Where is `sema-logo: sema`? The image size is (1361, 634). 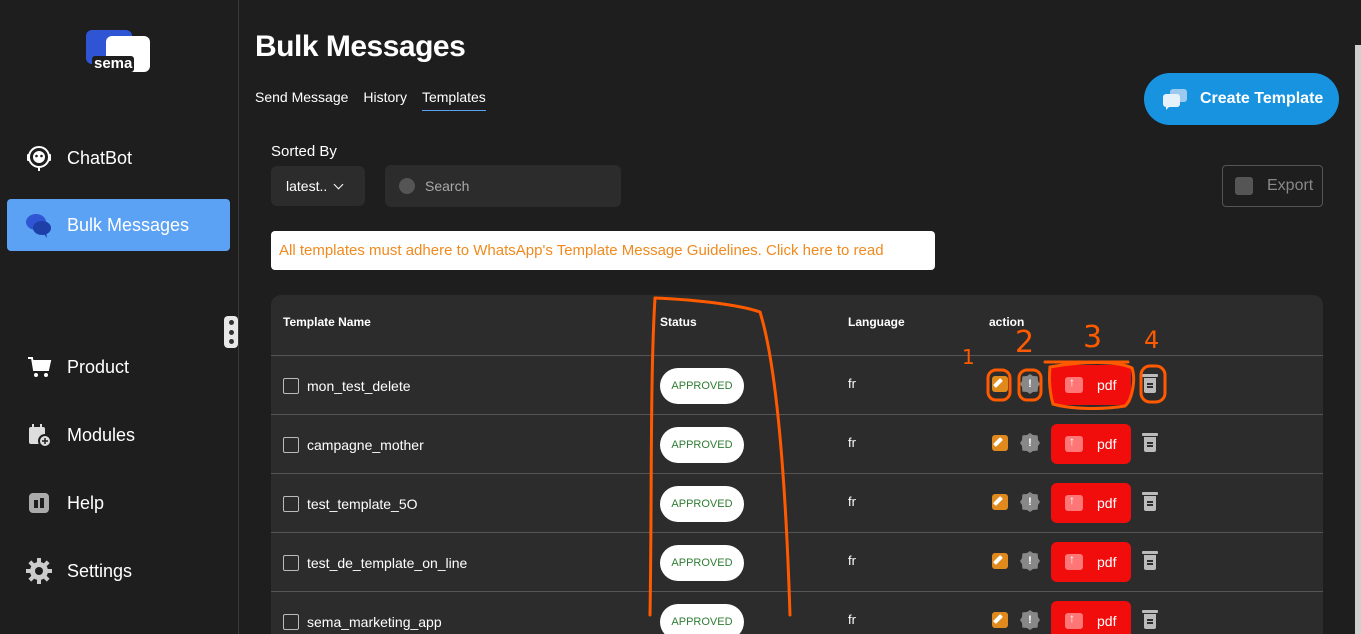
sema-logo: sema is located at coordinates (119, 52).